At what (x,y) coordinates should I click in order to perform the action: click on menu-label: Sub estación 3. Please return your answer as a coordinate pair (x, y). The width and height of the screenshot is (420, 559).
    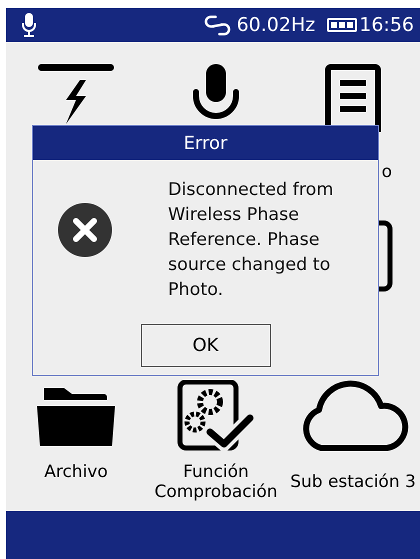
    Looking at the image, I should click on (353, 482).